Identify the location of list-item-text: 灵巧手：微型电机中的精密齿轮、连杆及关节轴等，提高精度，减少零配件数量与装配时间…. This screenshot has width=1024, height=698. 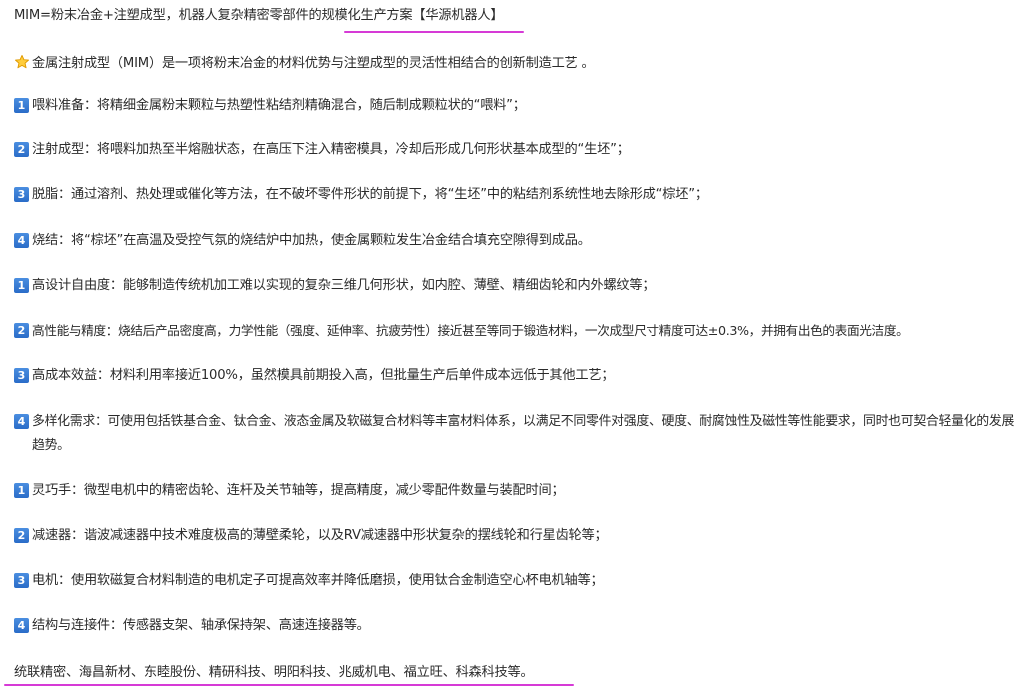
(298, 490).